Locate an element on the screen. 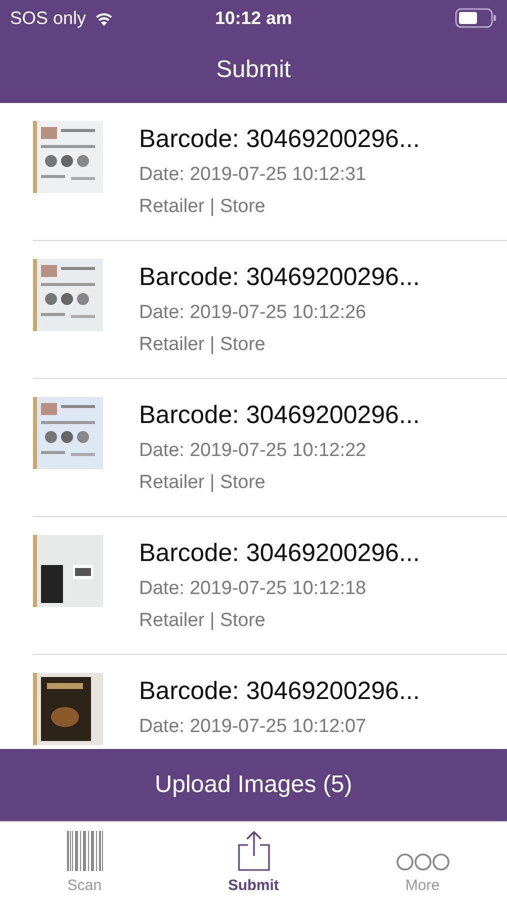 Image resolution: width=507 pixels, height=900 pixels. upload-button: Upload Images (5) is located at coordinates (253, 785).